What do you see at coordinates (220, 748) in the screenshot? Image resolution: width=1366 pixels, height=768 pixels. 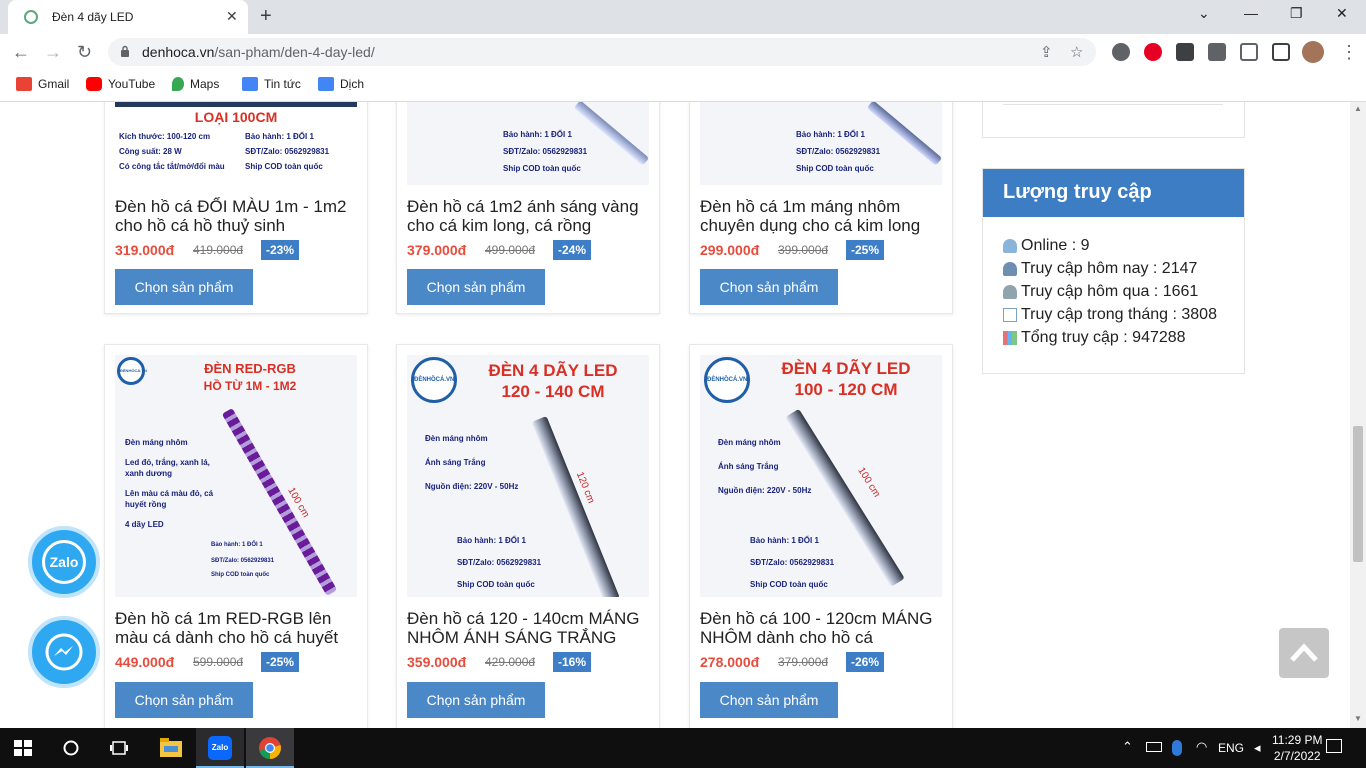 I see `taskbar-zalo-app: Zalo` at bounding box center [220, 748].